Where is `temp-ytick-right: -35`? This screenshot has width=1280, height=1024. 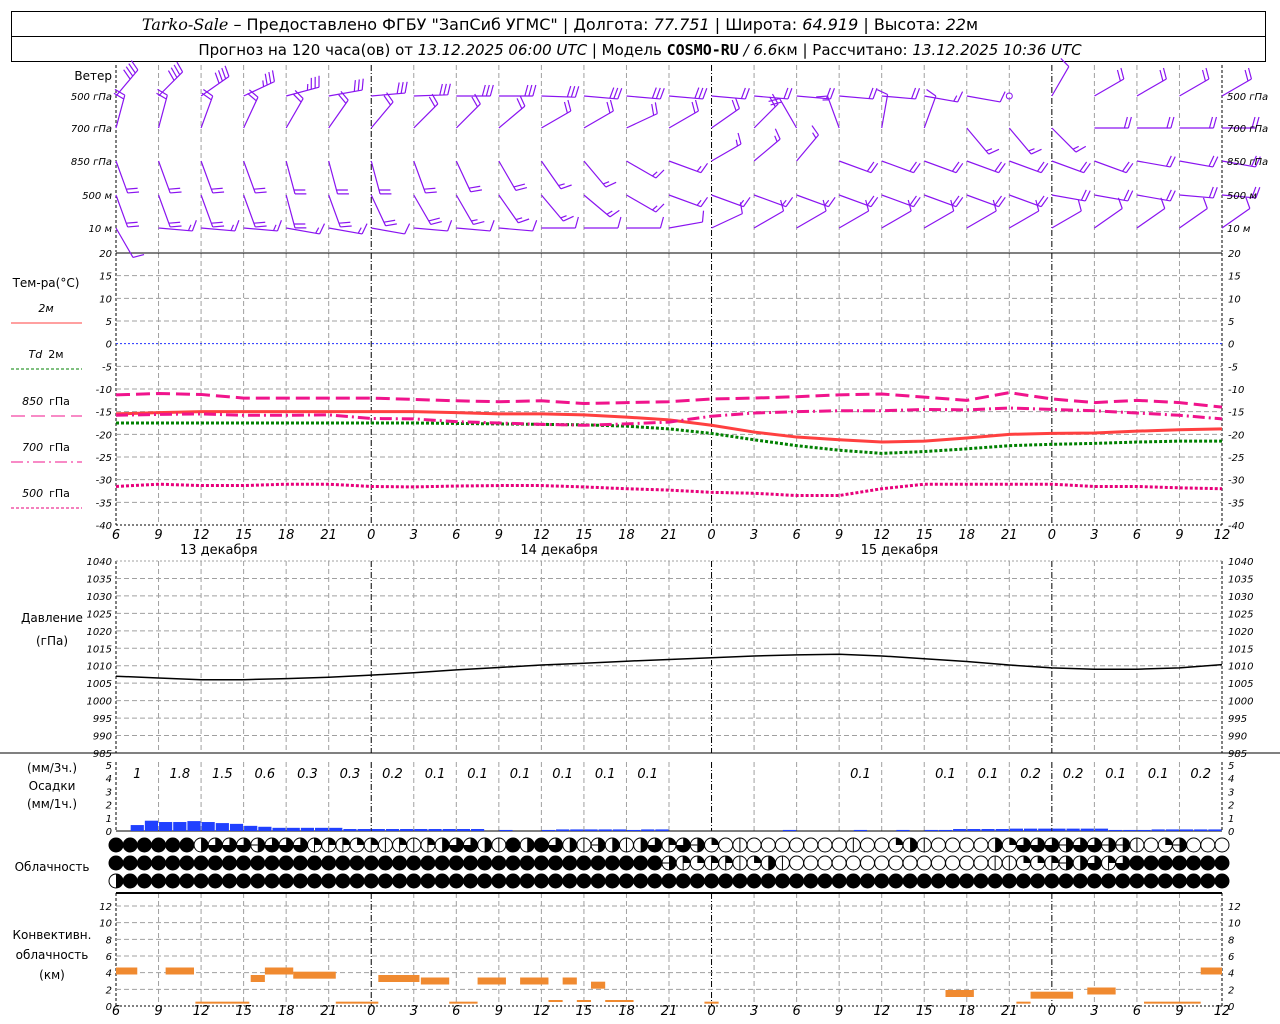
temp-ytick-right: -35 is located at coordinates (1236, 503).